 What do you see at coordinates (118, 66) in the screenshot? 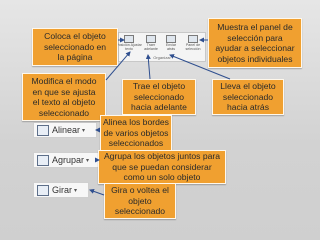
I see `arrow-wrap-text` at bounding box center [118, 66].